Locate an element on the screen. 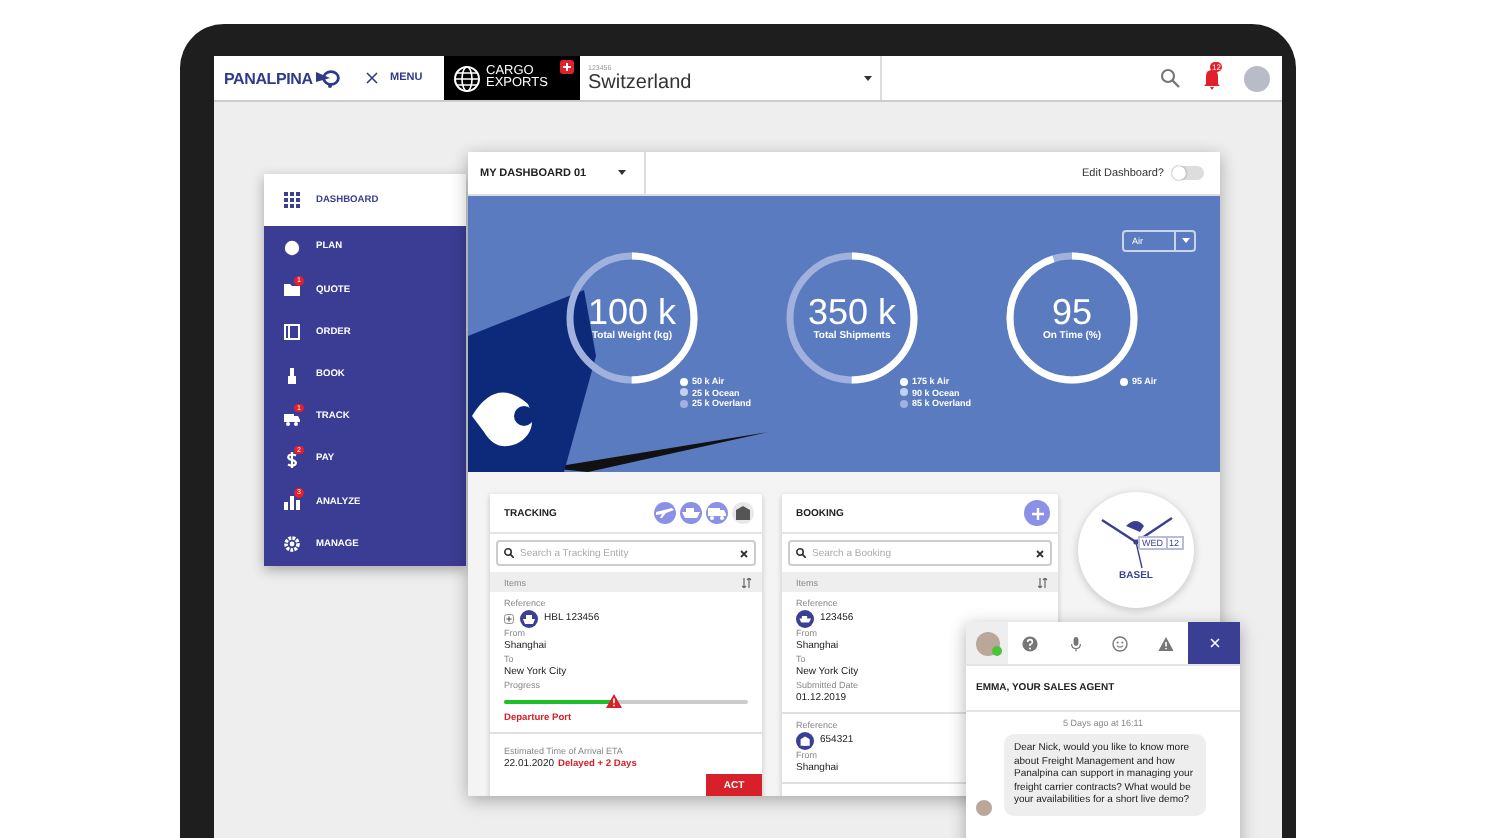 The image size is (1492, 838). bell-icon is located at coordinates (1212, 78).